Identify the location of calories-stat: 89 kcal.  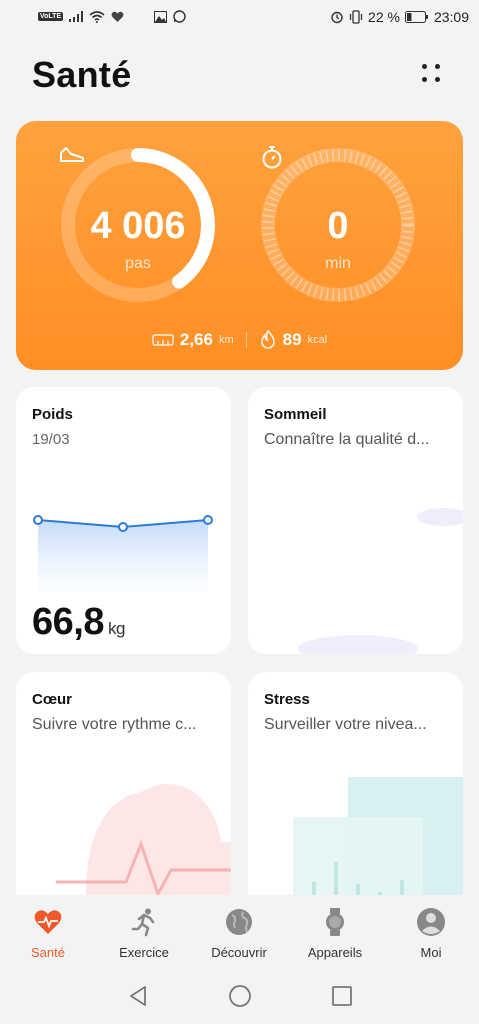
(293, 340).